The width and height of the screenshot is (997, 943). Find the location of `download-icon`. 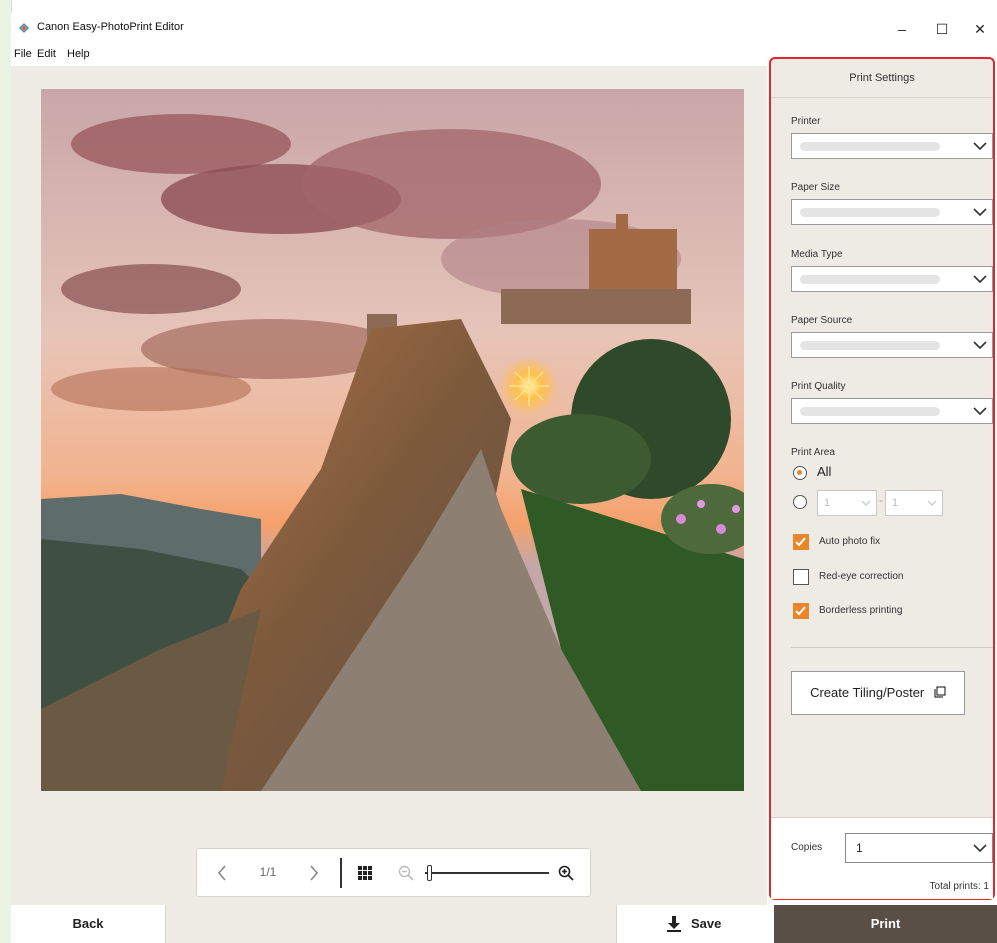

download-icon is located at coordinates (674, 924).